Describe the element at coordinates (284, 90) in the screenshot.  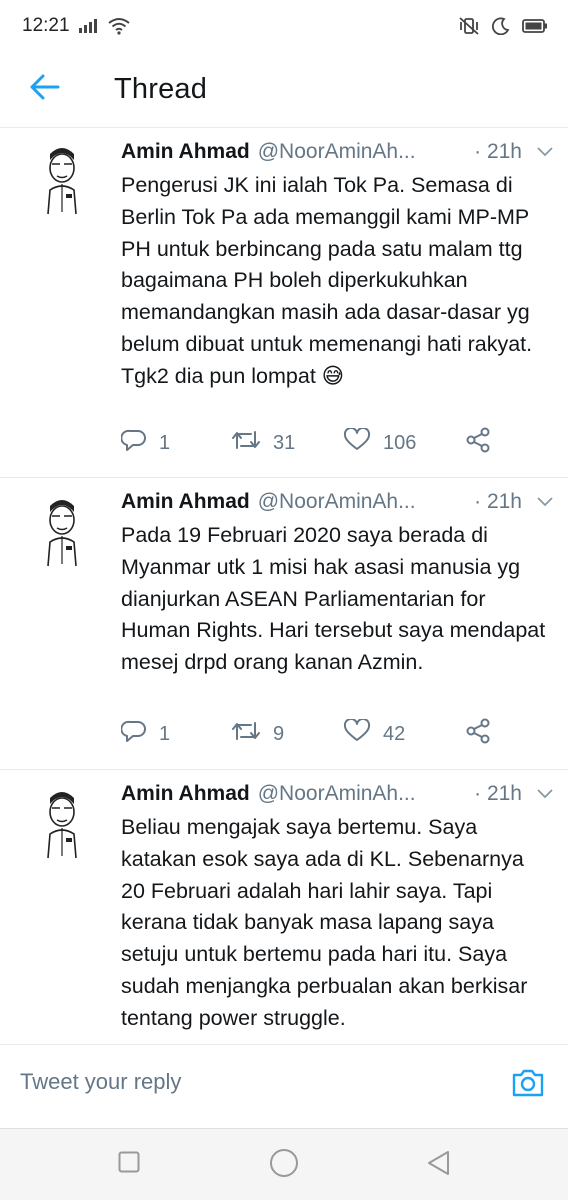
I see `thread-header: Thread` at that location.